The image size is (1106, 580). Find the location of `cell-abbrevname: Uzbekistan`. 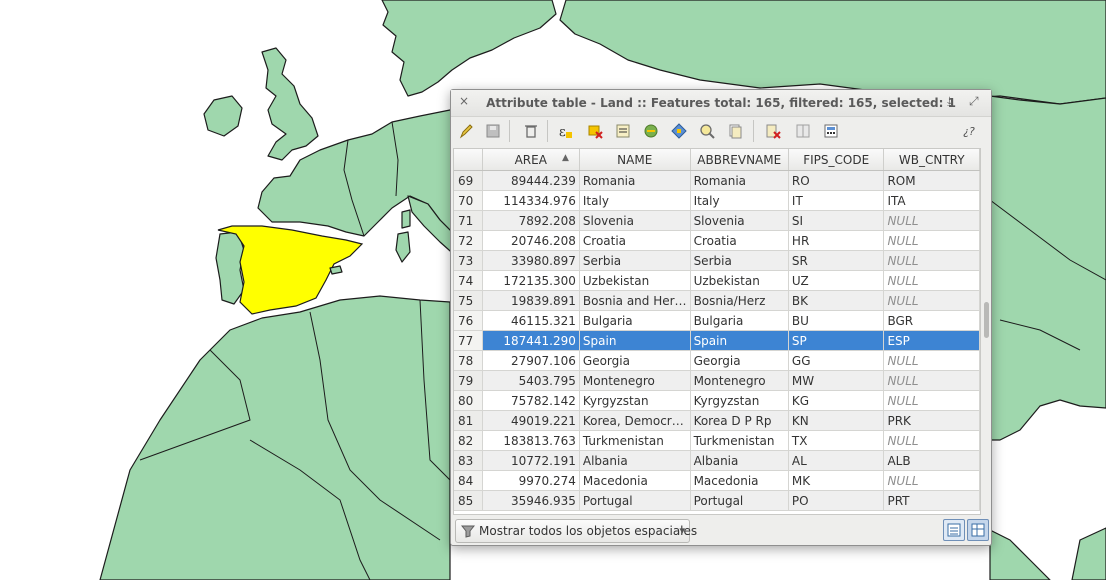

cell-abbrevname: Uzbekistan is located at coordinates (739, 280).